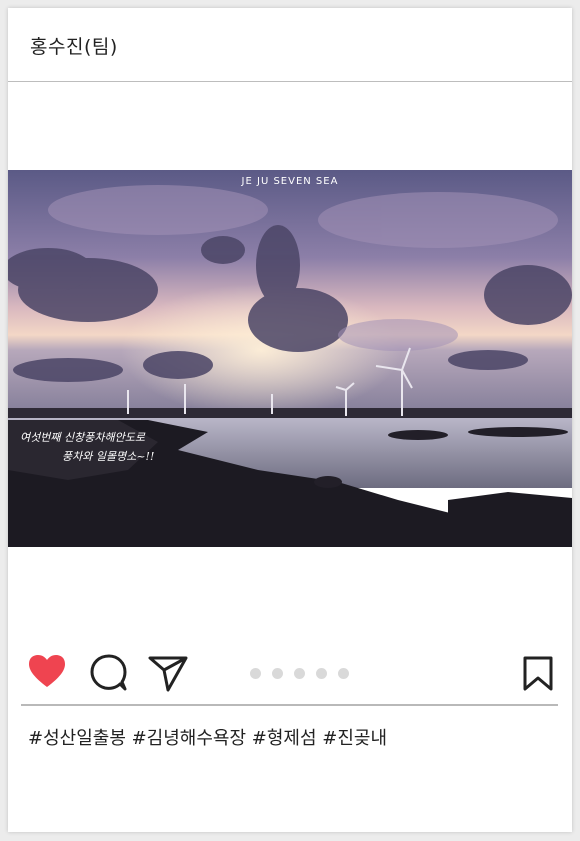  I want to click on speech-bubble-icon, so click(109, 673).